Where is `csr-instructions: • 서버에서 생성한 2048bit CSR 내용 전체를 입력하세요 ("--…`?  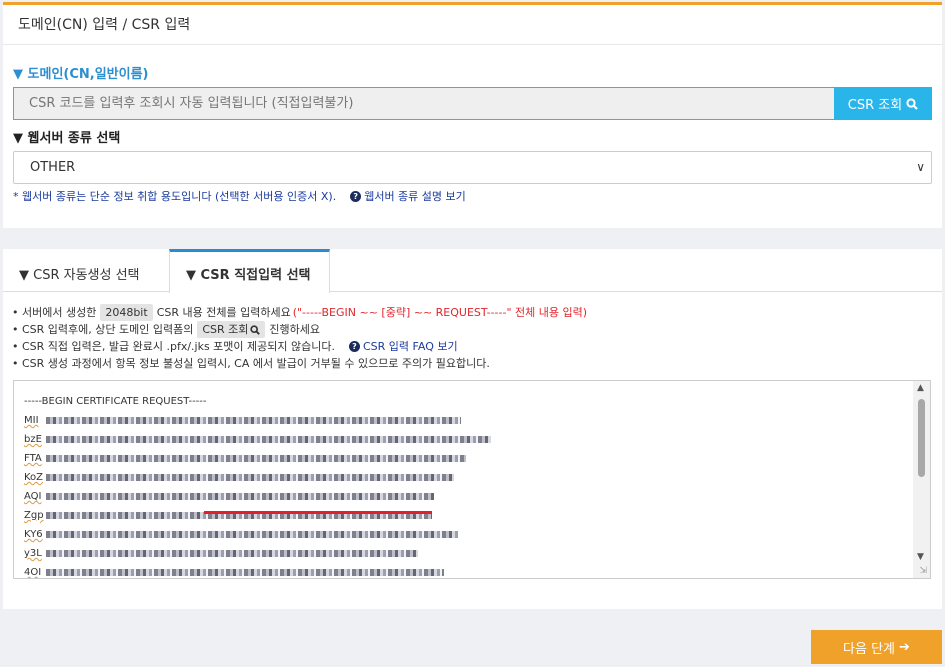
csr-instructions: • 서버에서 생성한 2048bit CSR 내용 전체를 입력하세요 ("--… is located at coordinates (299, 338).